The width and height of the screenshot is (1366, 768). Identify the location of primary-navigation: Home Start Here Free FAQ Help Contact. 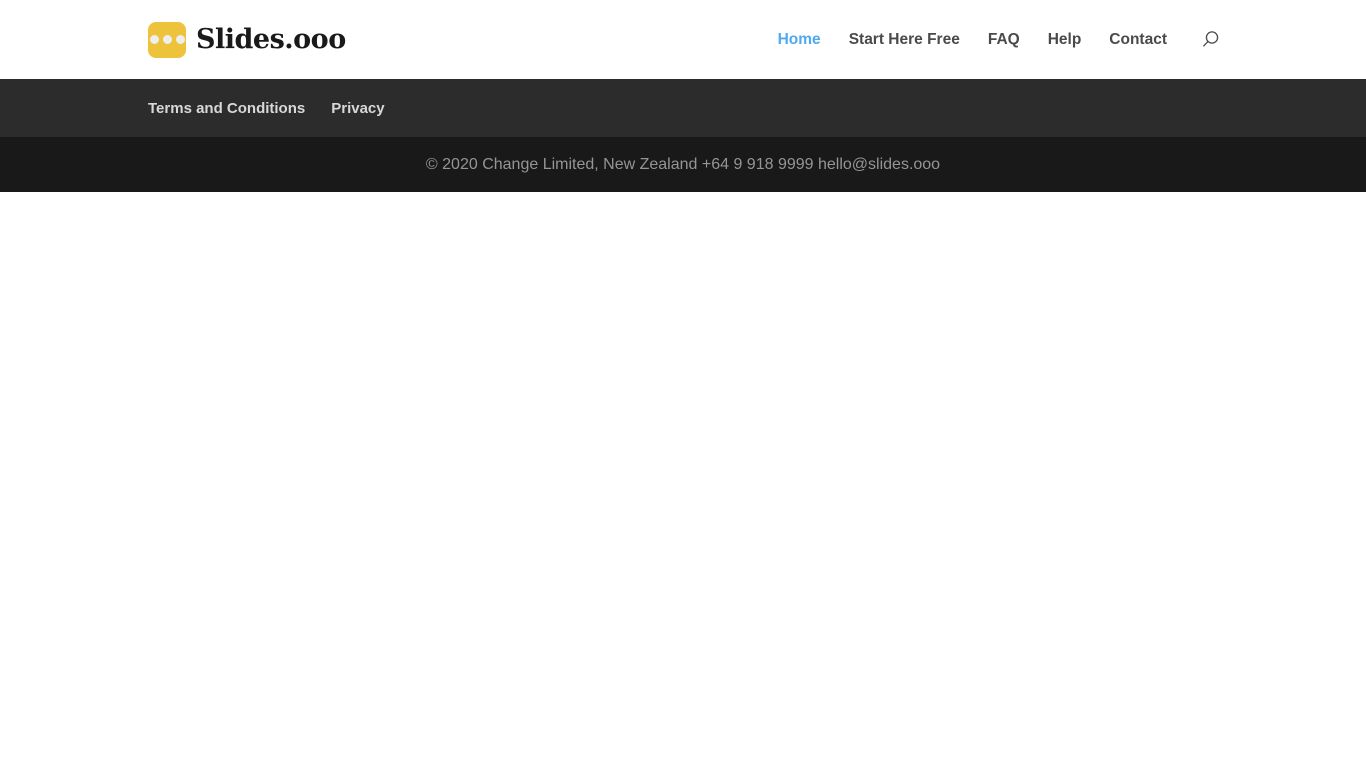
(992, 39).